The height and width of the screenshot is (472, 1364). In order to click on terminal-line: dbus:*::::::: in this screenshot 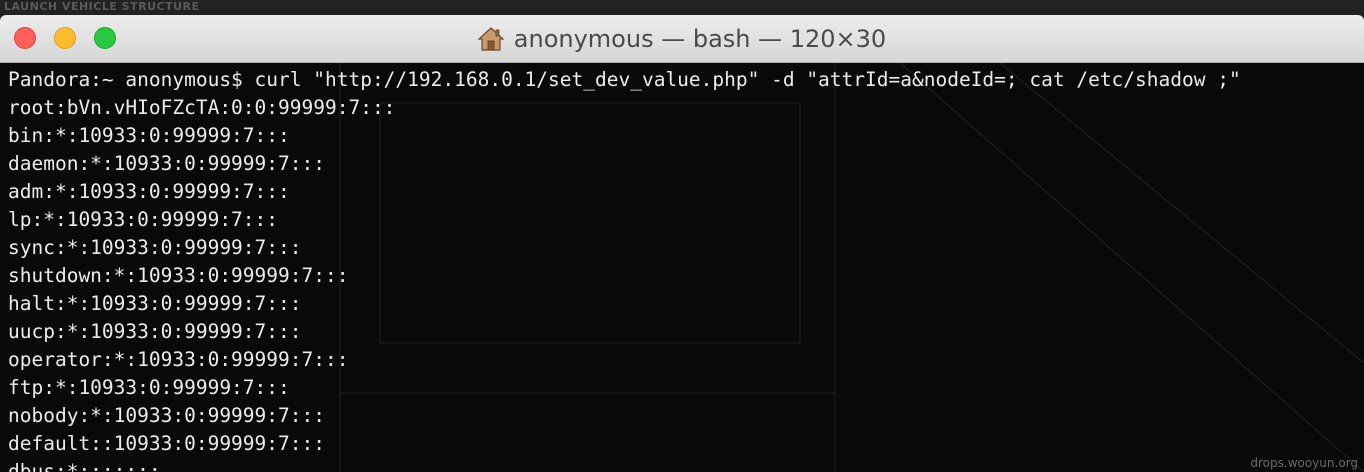, I will do `click(84, 466)`.